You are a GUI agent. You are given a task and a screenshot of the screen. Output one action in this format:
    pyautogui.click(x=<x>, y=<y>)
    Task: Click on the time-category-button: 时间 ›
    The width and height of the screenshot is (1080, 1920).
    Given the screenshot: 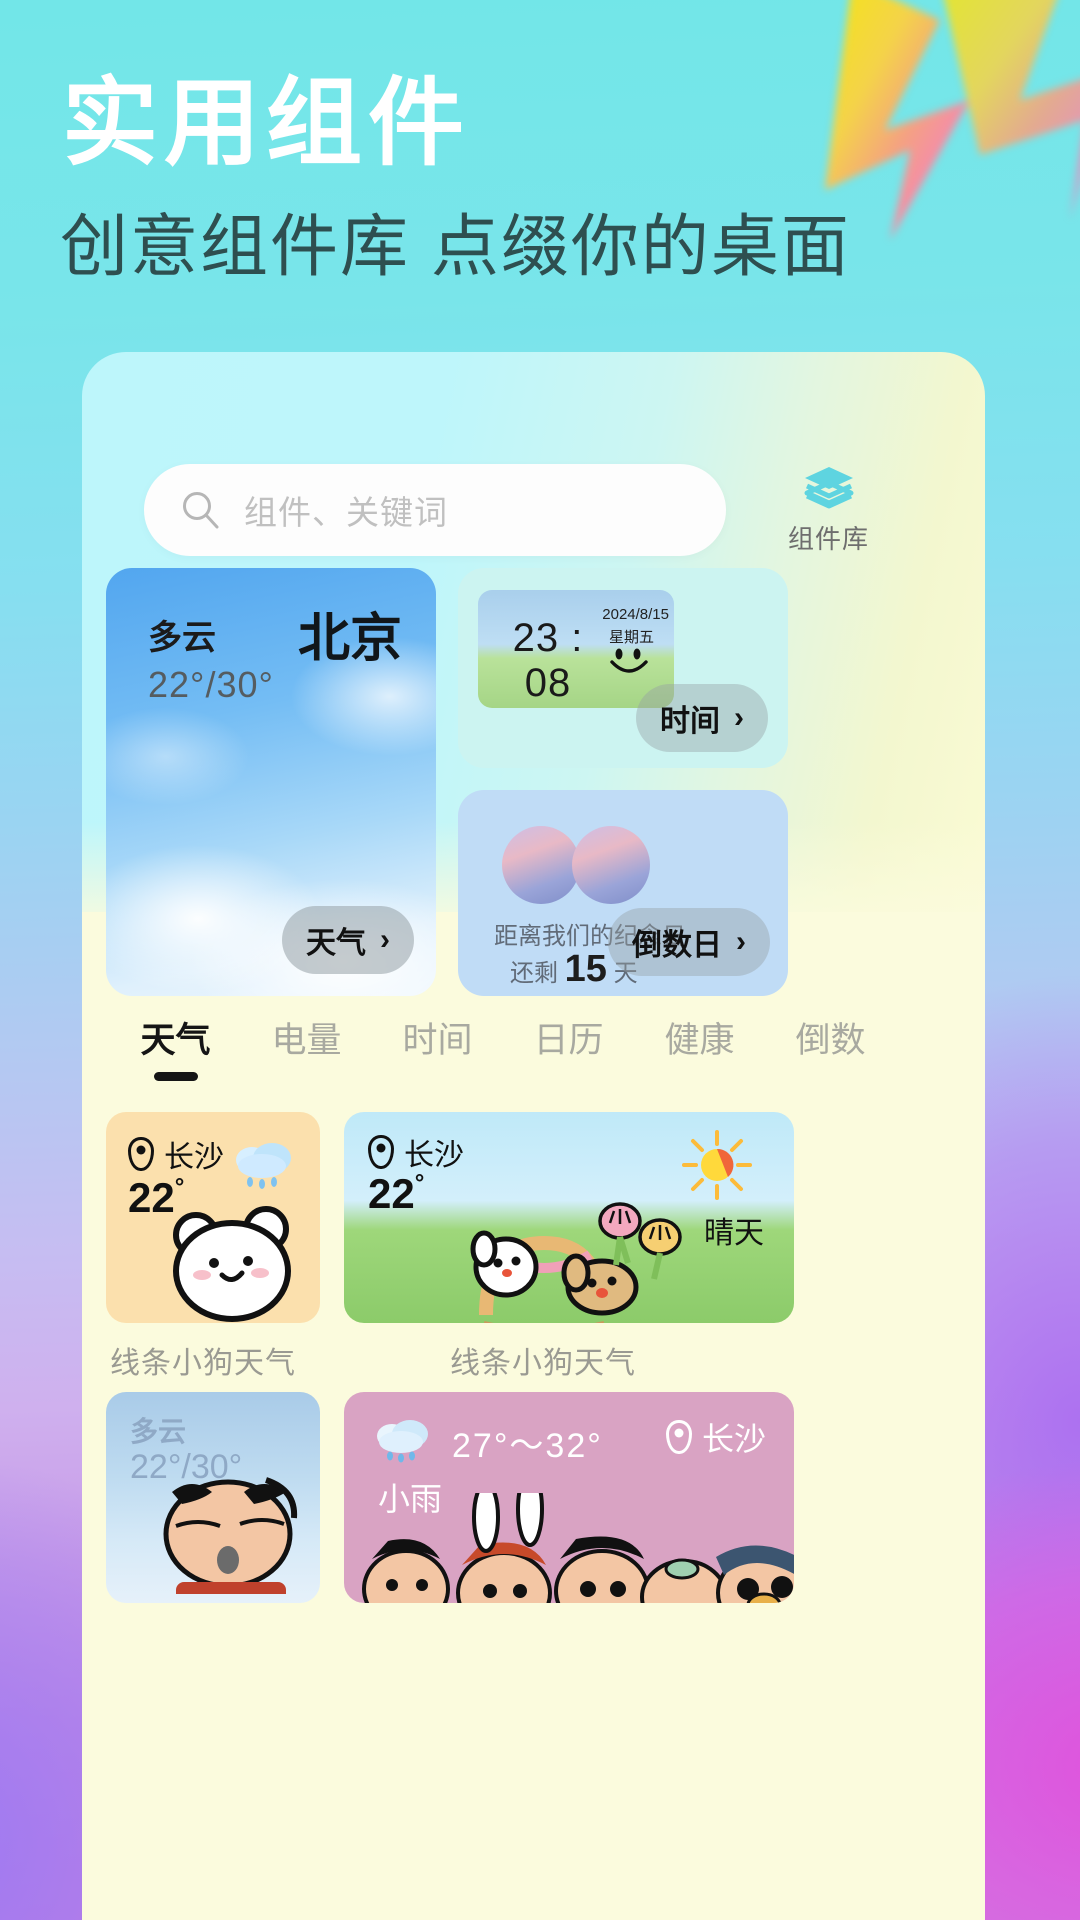 What is the action you would take?
    pyautogui.click(x=702, y=718)
    